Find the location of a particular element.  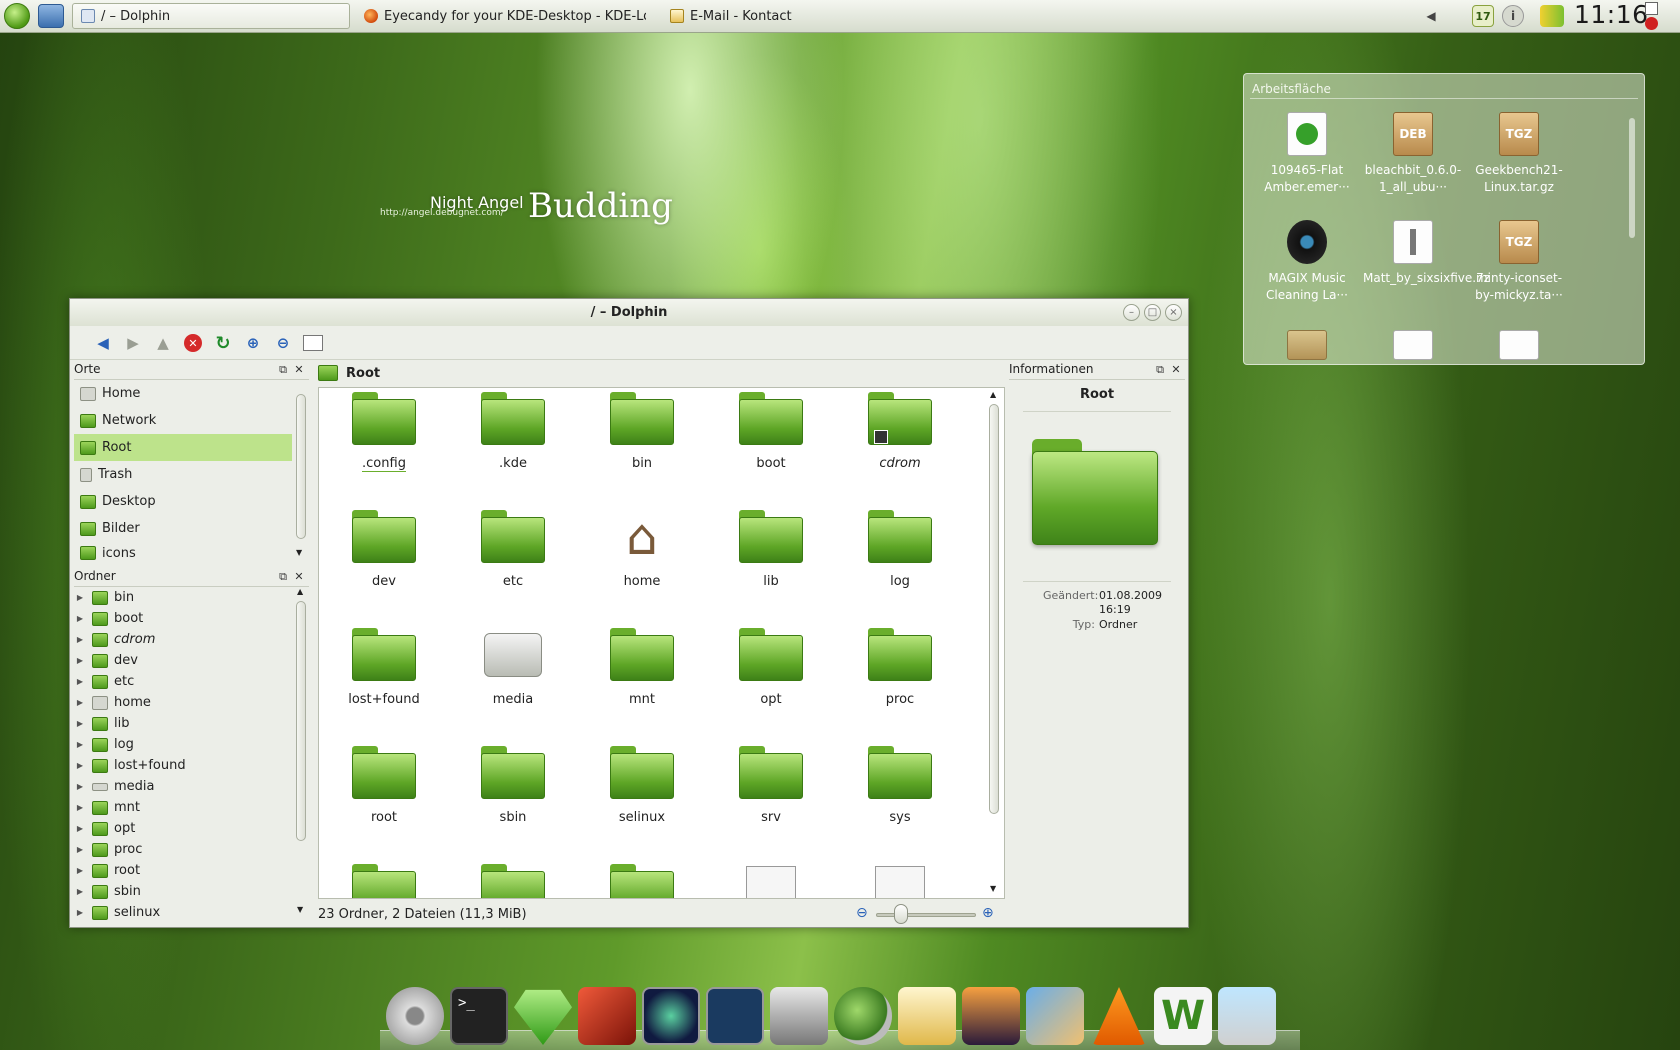

task-dolphin: / – Dolphin is located at coordinates (211, 16).